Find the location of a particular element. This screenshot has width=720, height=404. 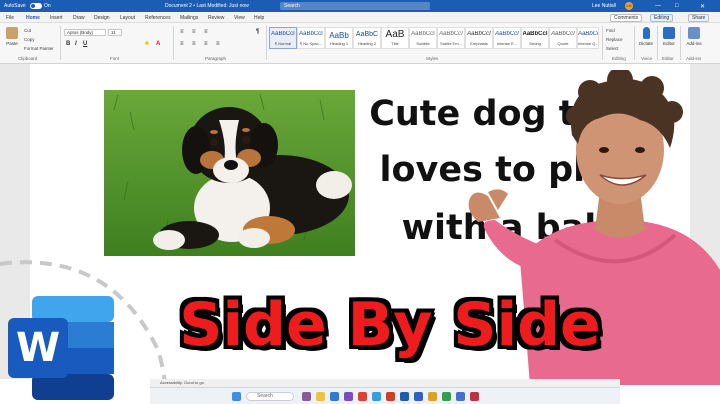

share-button: Share is located at coordinates (699, 18).